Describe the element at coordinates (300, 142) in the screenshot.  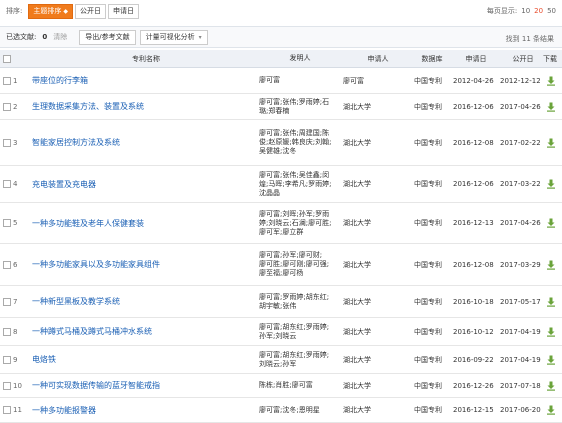
I see `inventor-line: 俊;赵原媛;韩良庆;刘翰;` at that location.